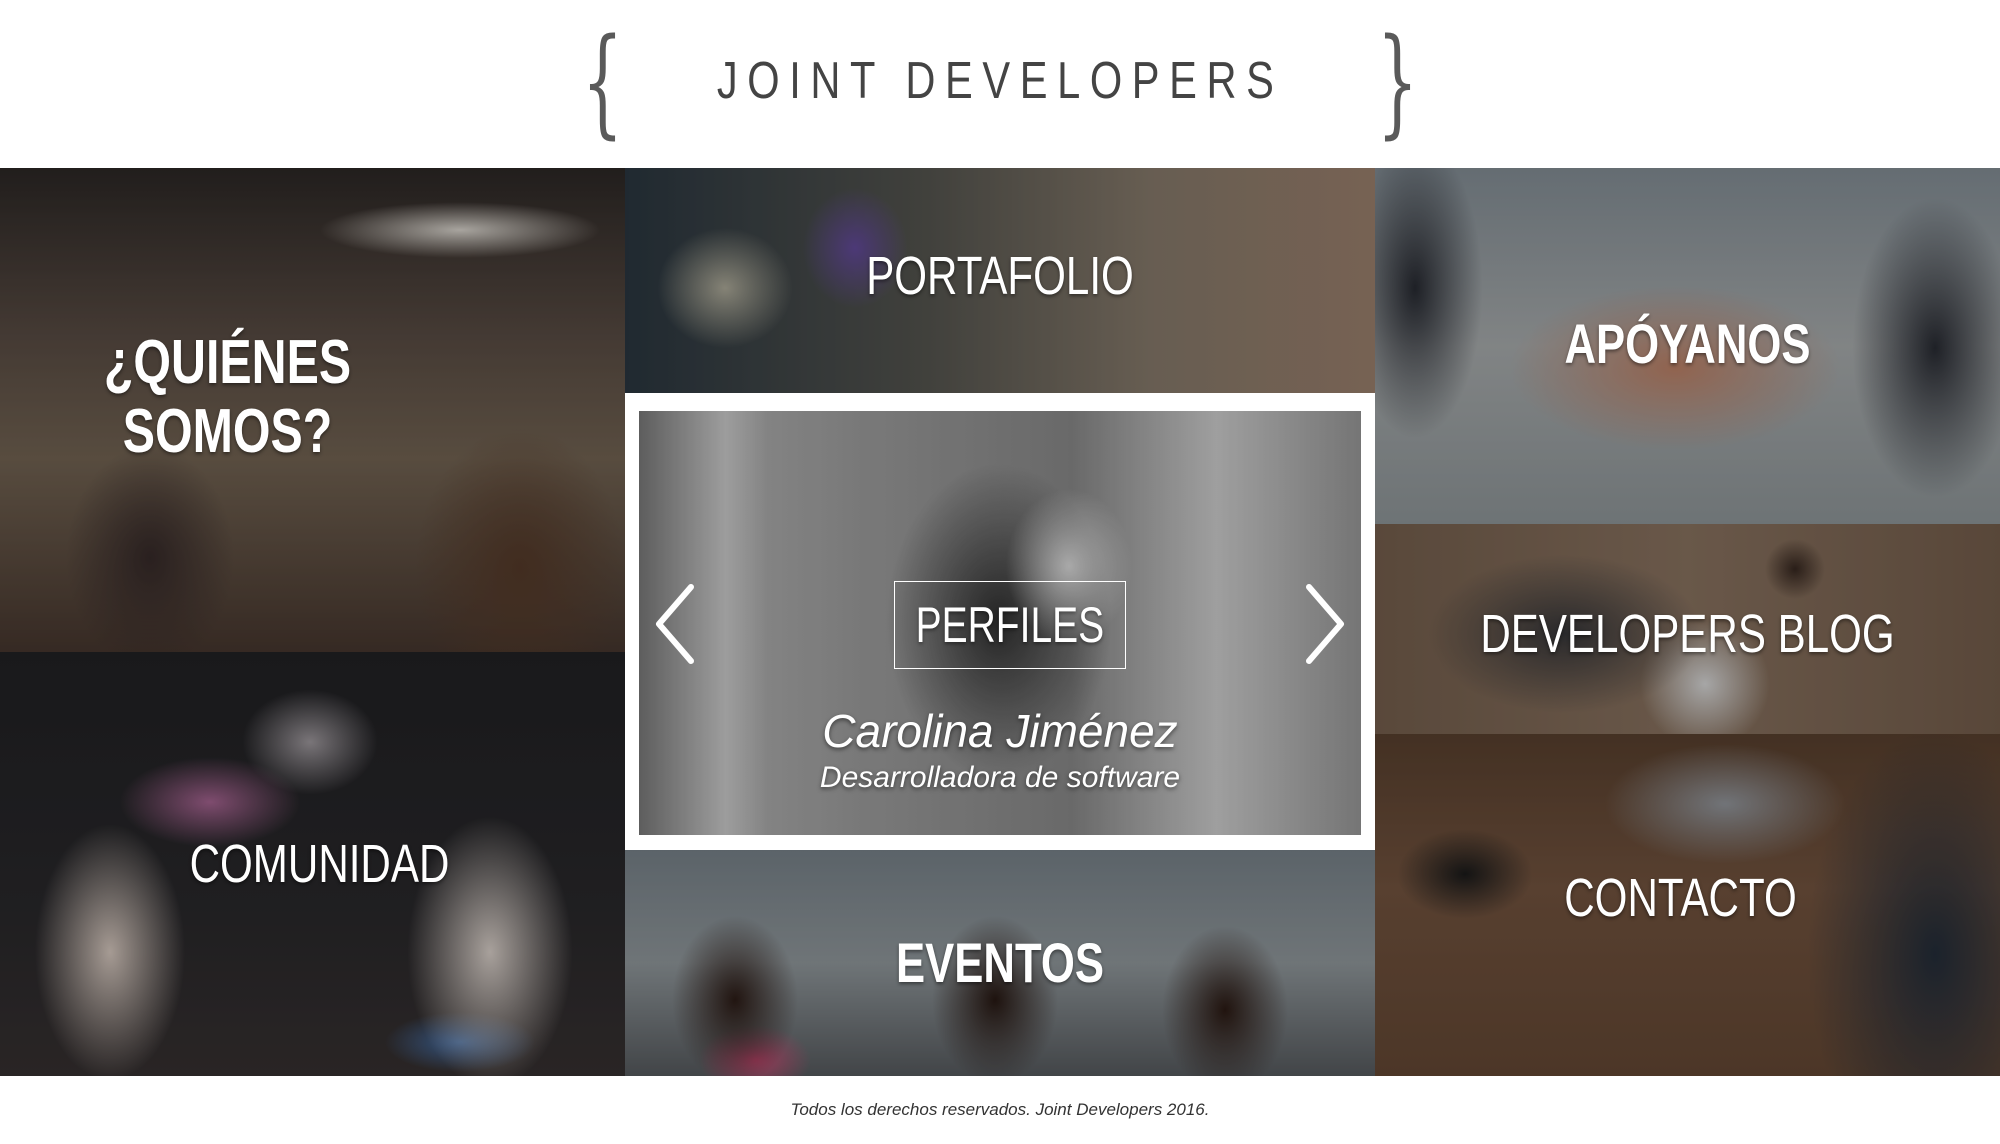  What do you see at coordinates (1680, 898) in the screenshot?
I see `tile-label-contacto: CONTACTO` at bounding box center [1680, 898].